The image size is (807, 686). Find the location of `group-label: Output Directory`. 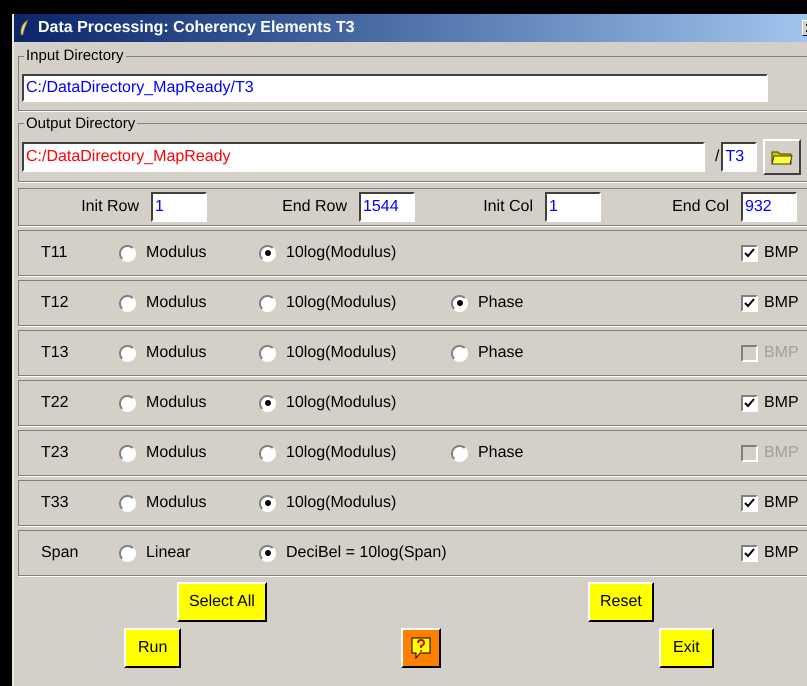

group-label: Output Directory is located at coordinates (80, 124).